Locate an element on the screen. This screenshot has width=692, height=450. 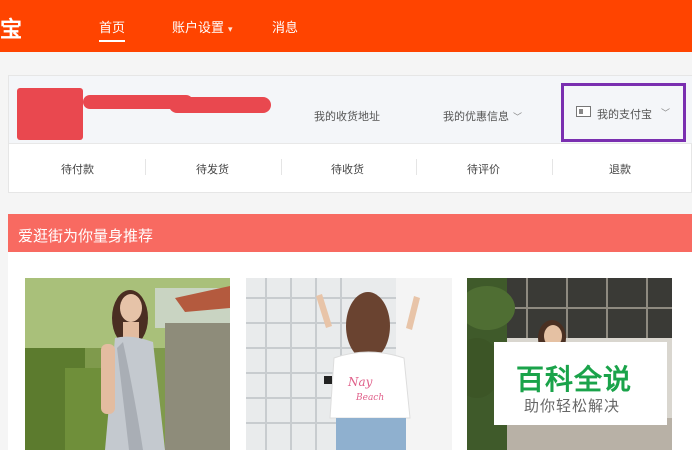
my-coupons-label: 我的优惠信息 is located at coordinates (476, 116).